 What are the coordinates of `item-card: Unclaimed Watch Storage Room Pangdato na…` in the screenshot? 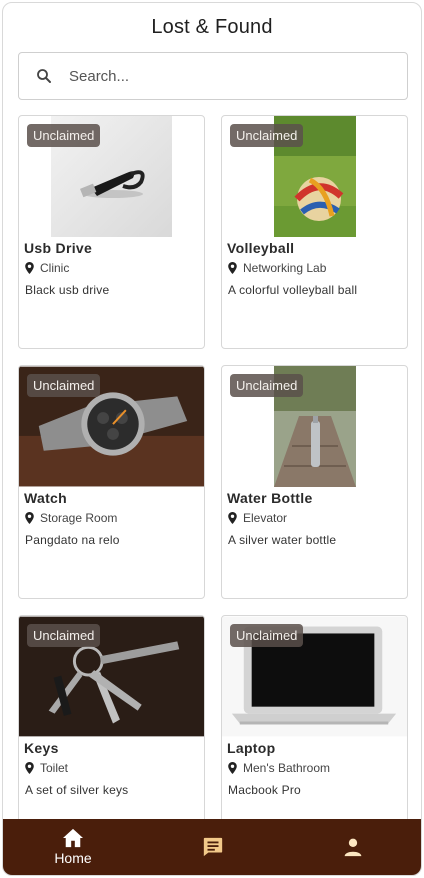 It's located at (111, 482).